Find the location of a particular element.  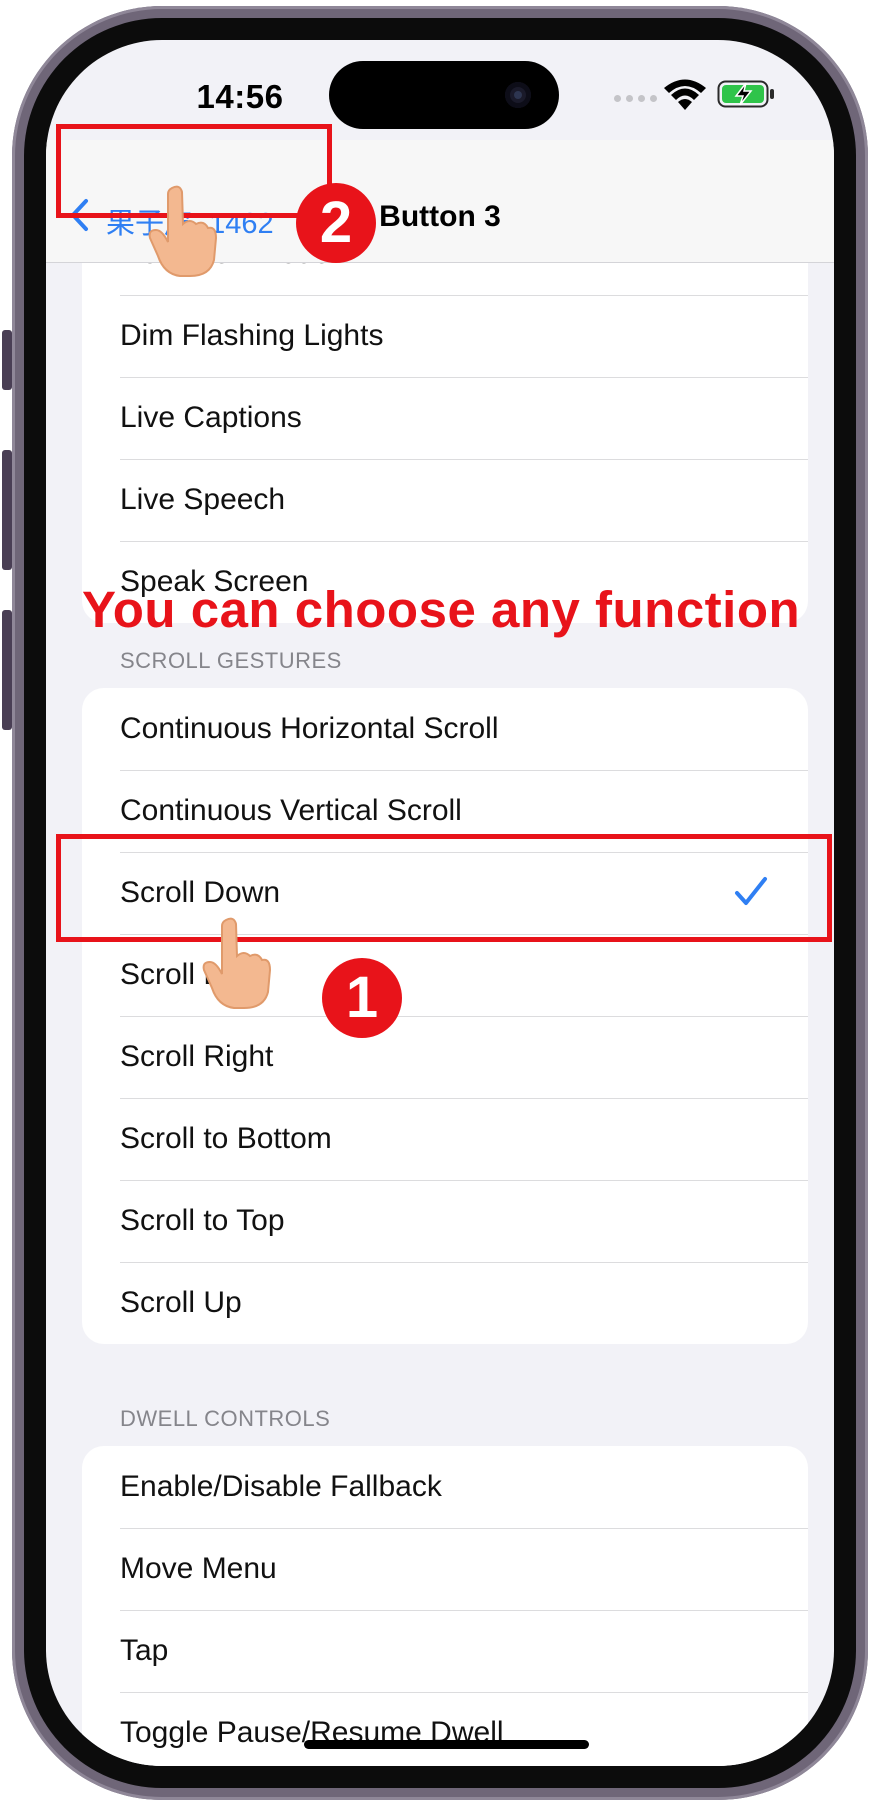

list-item-toggle-pause-resume-dwell: Toggle Pause/Resume Dwell is located at coordinates (445, 1729).